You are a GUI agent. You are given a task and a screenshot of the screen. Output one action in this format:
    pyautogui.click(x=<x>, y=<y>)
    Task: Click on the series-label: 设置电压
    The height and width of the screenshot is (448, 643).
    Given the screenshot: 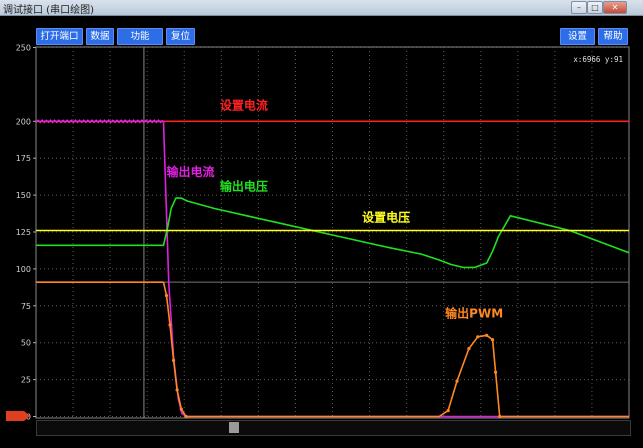 What is the action you would take?
    pyautogui.click(x=386, y=217)
    